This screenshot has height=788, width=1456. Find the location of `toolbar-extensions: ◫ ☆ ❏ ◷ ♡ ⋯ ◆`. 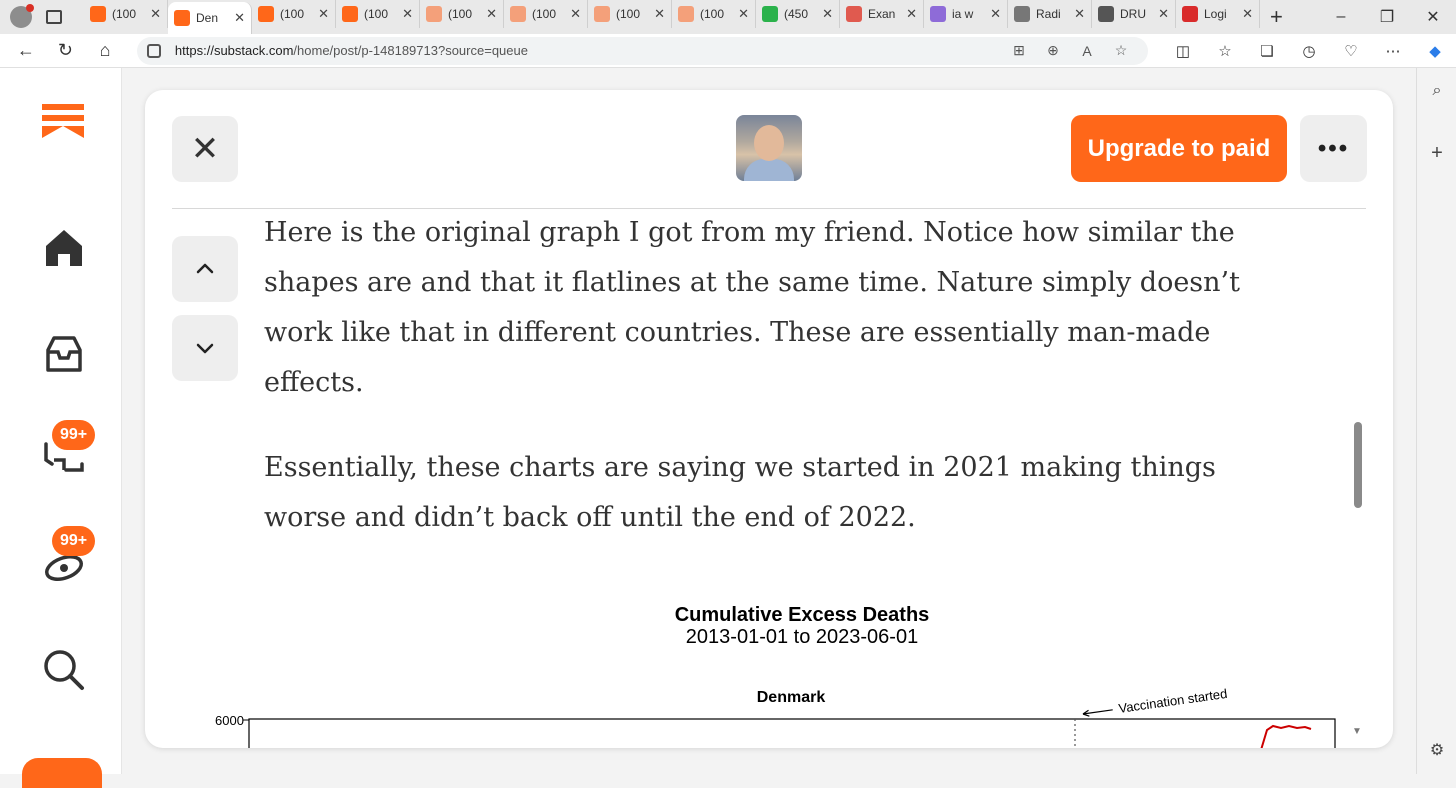

toolbar-extensions: ◫ ☆ ❏ ◷ ♡ ⋯ ◆ is located at coordinates (1309, 51).